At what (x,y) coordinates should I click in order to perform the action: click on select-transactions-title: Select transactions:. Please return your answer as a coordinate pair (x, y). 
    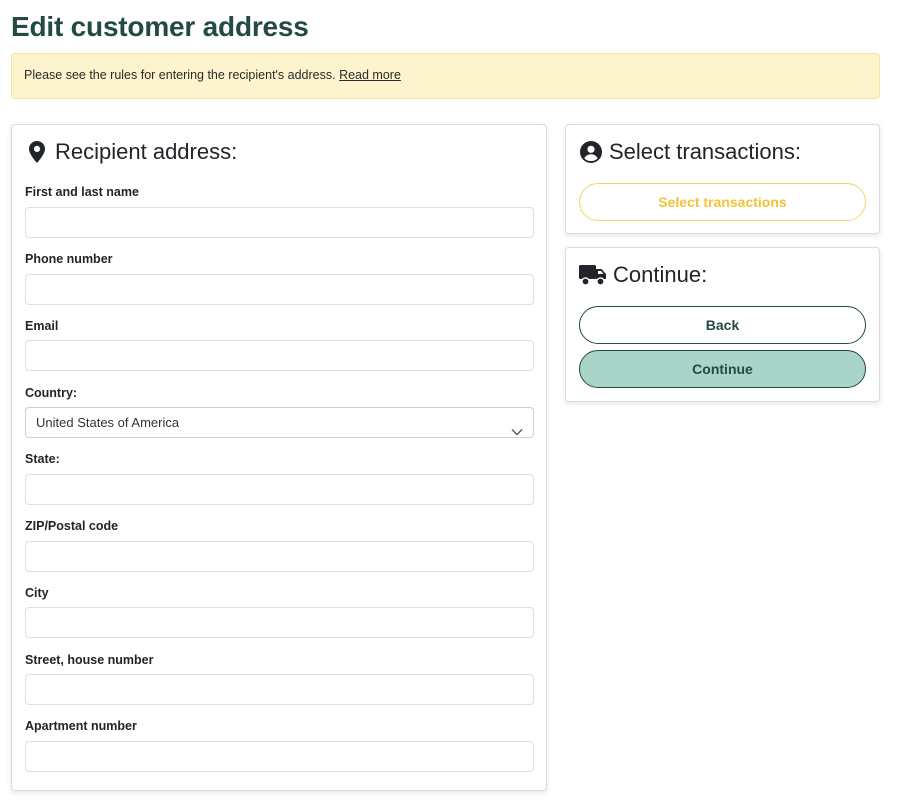
    Looking at the image, I should click on (705, 151).